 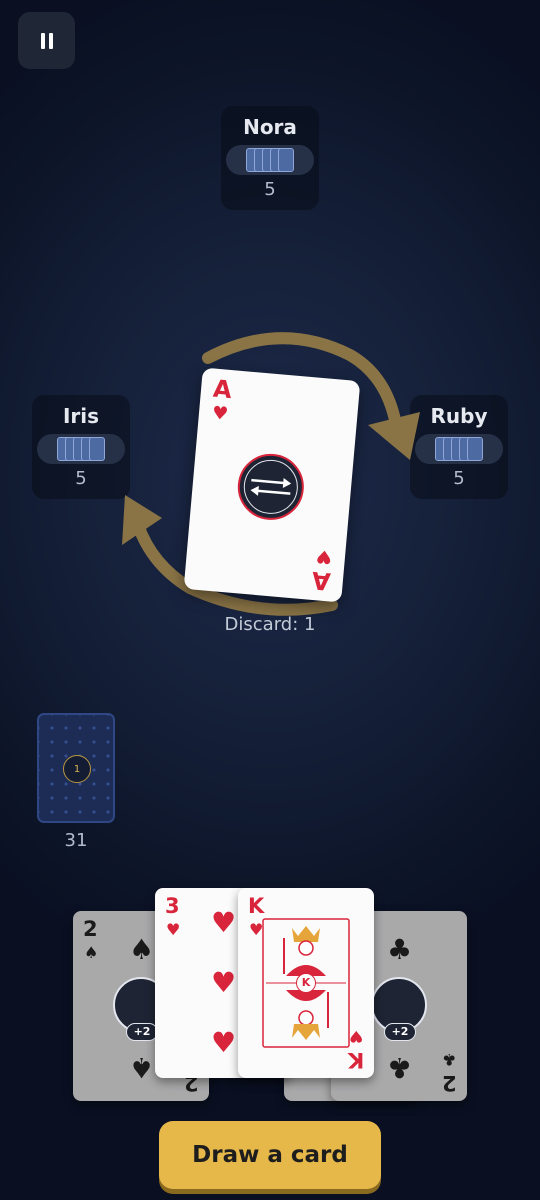 What do you see at coordinates (172, 906) in the screenshot?
I see `card-rank: 3` at bounding box center [172, 906].